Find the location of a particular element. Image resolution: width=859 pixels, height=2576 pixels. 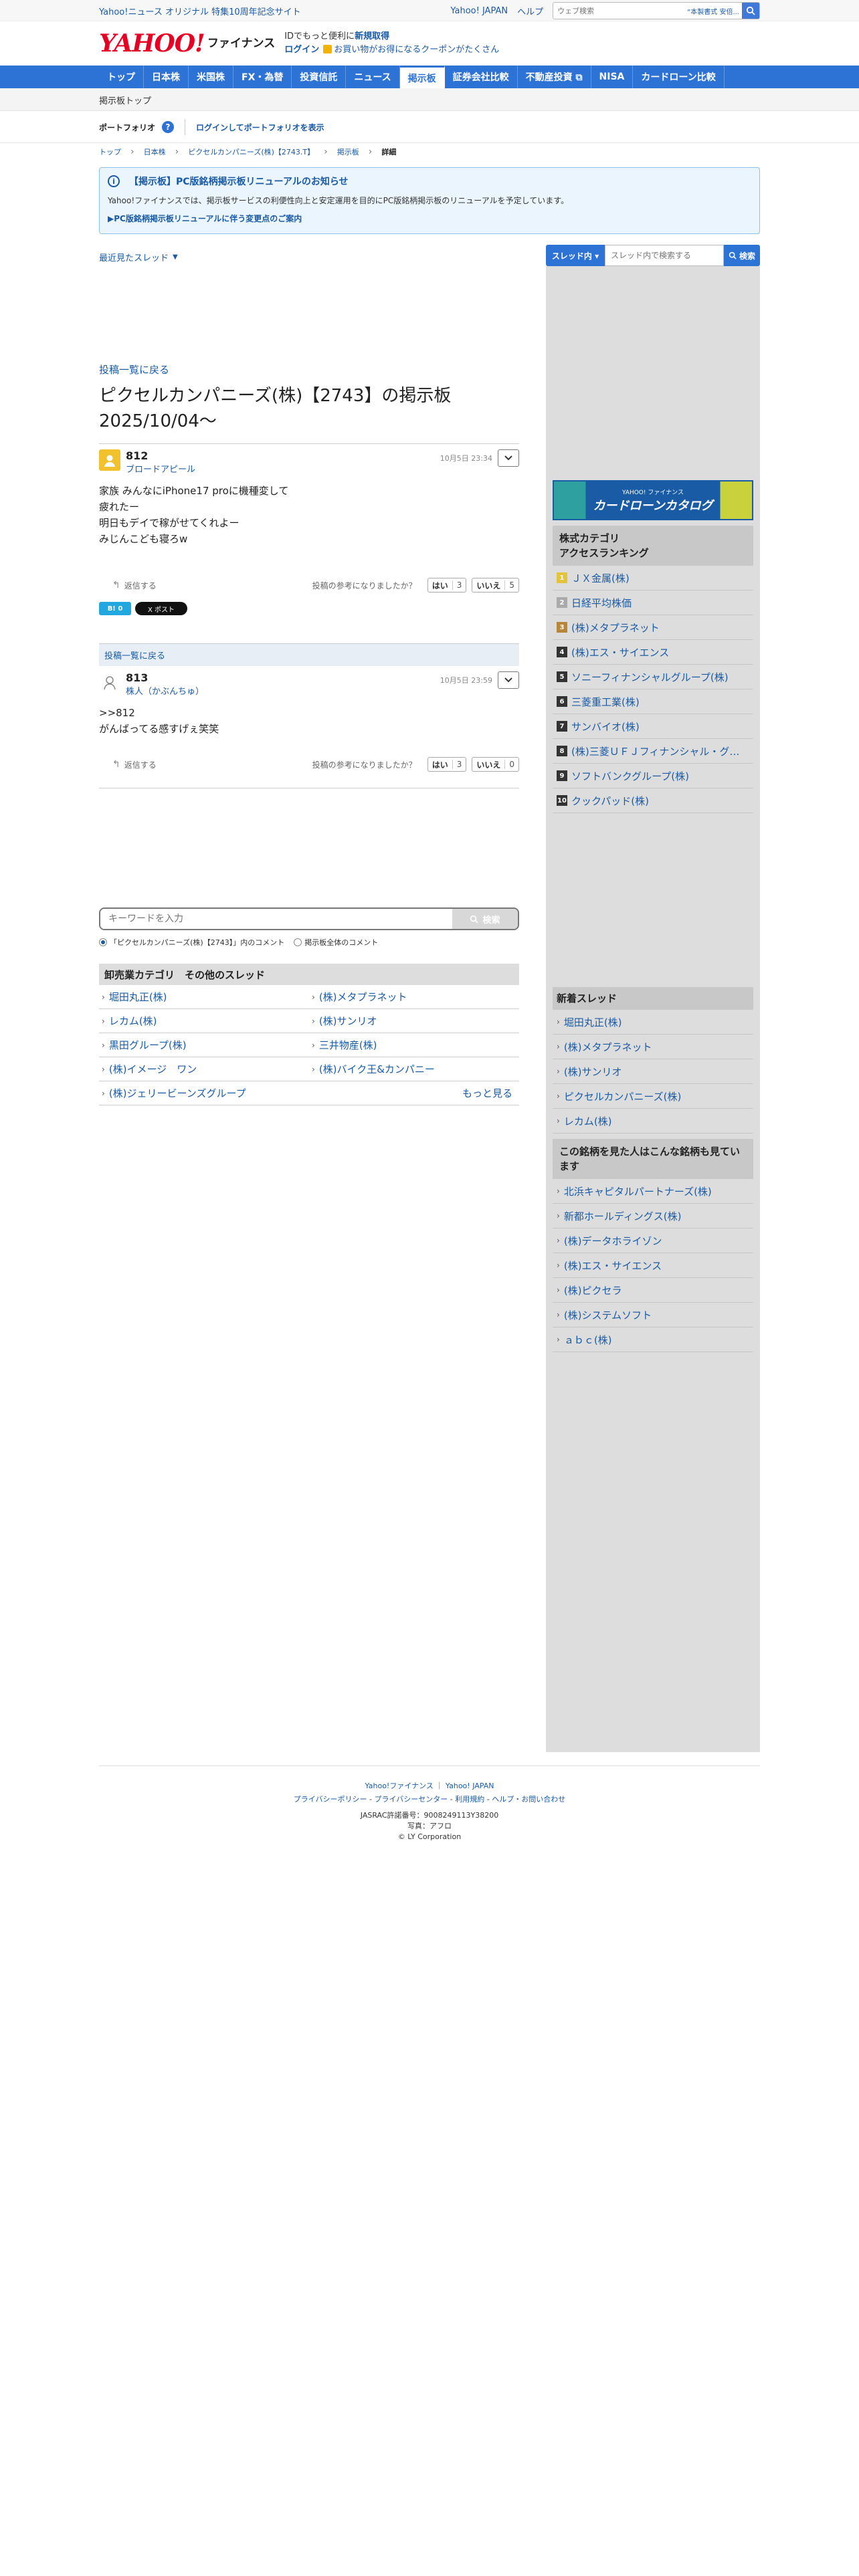

thread-search-button: 検索 is located at coordinates (742, 256).